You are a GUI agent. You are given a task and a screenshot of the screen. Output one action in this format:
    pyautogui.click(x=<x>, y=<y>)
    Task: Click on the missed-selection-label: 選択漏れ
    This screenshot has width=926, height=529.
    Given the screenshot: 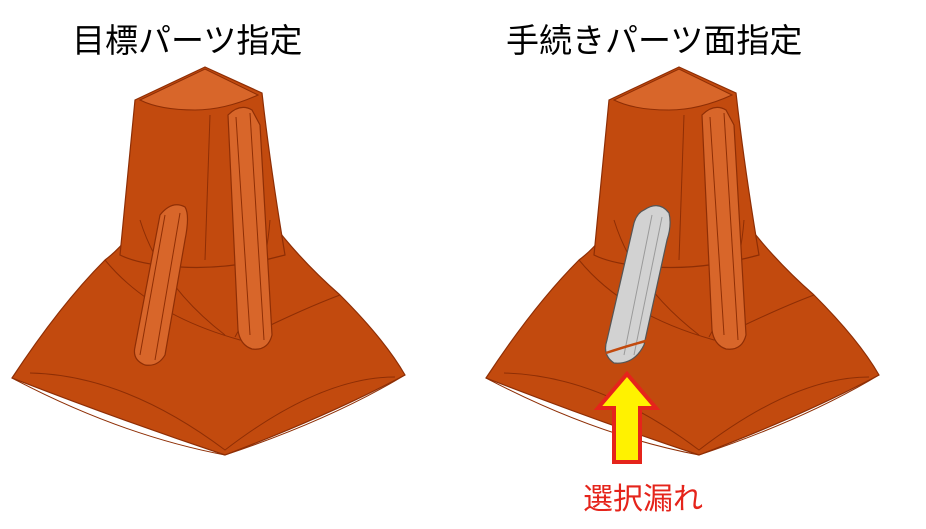 What is the action you would take?
    pyautogui.click(x=643, y=499)
    